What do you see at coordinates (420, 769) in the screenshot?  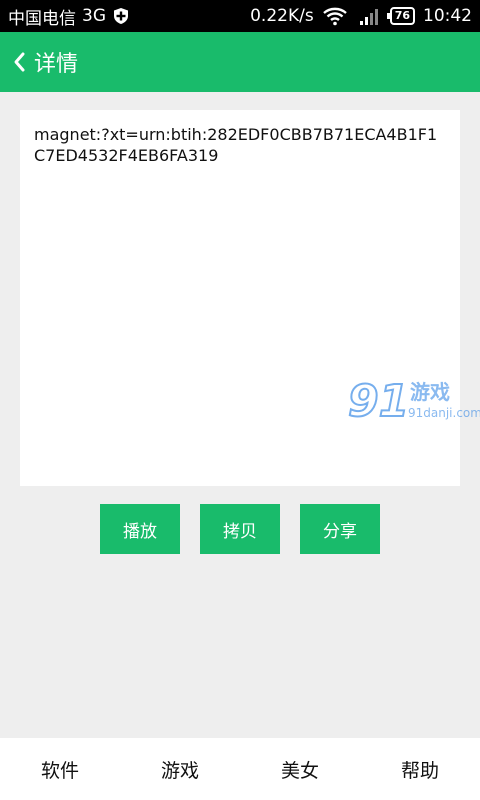 I see `nav-item-help: 帮助` at bounding box center [420, 769].